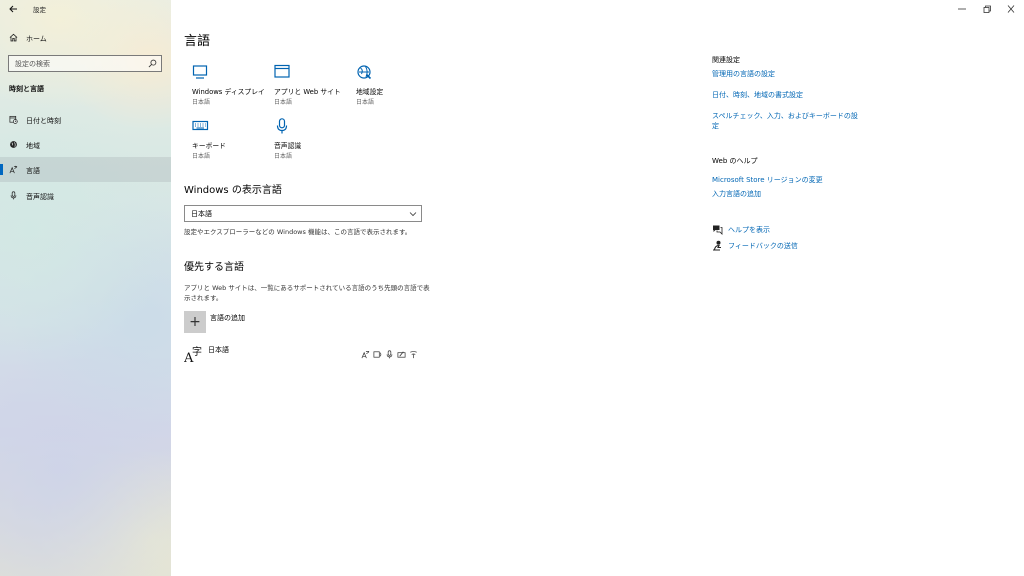 The height and width of the screenshot is (576, 1024). Describe the element at coordinates (85, 38) in the screenshot. I see `nav-home: ホーム` at that location.